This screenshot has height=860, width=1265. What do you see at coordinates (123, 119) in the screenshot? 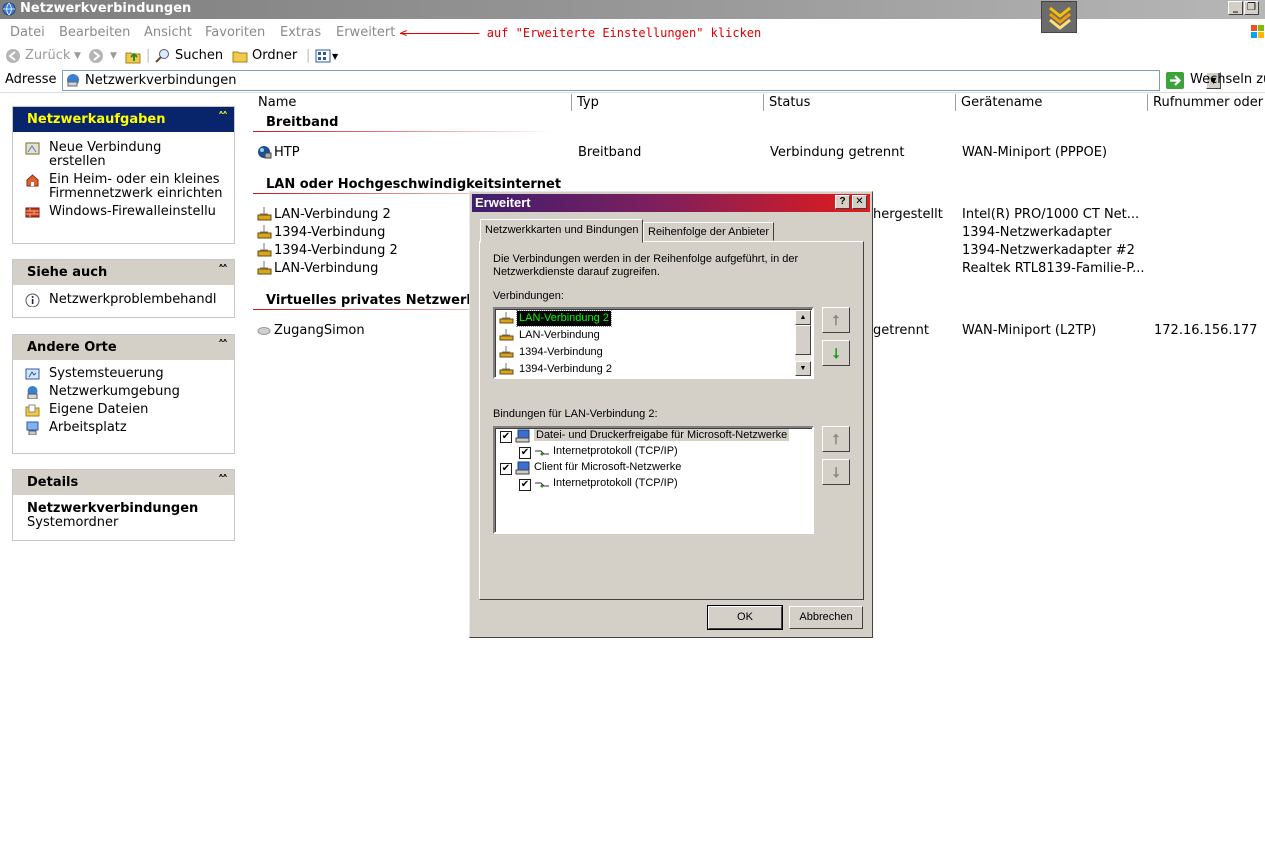
I see `network-tasks-header: Netzwerkaufgaben ˄˄` at bounding box center [123, 119].